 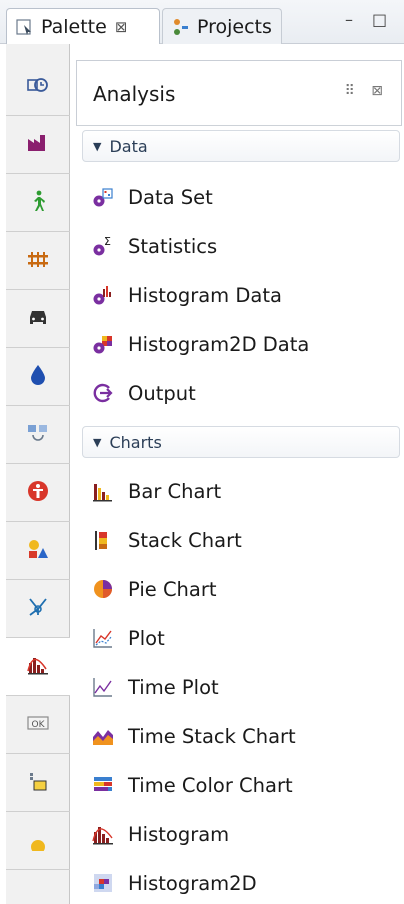 What do you see at coordinates (212, 736) in the screenshot?
I see `palette-item-label: Time Stack Chart` at bounding box center [212, 736].